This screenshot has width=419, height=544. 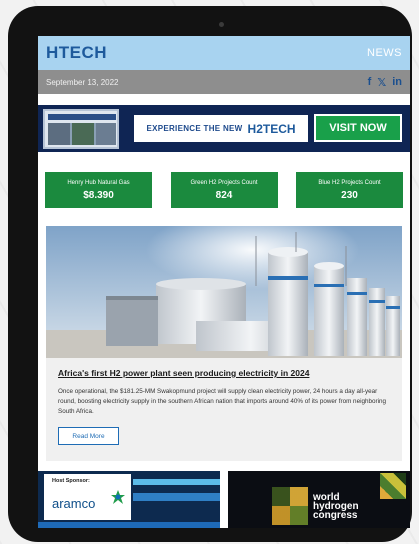 What do you see at coordinates (349, 195) in the screenshot?
I see `stat-value: 230` at bounding box center [349, 195].